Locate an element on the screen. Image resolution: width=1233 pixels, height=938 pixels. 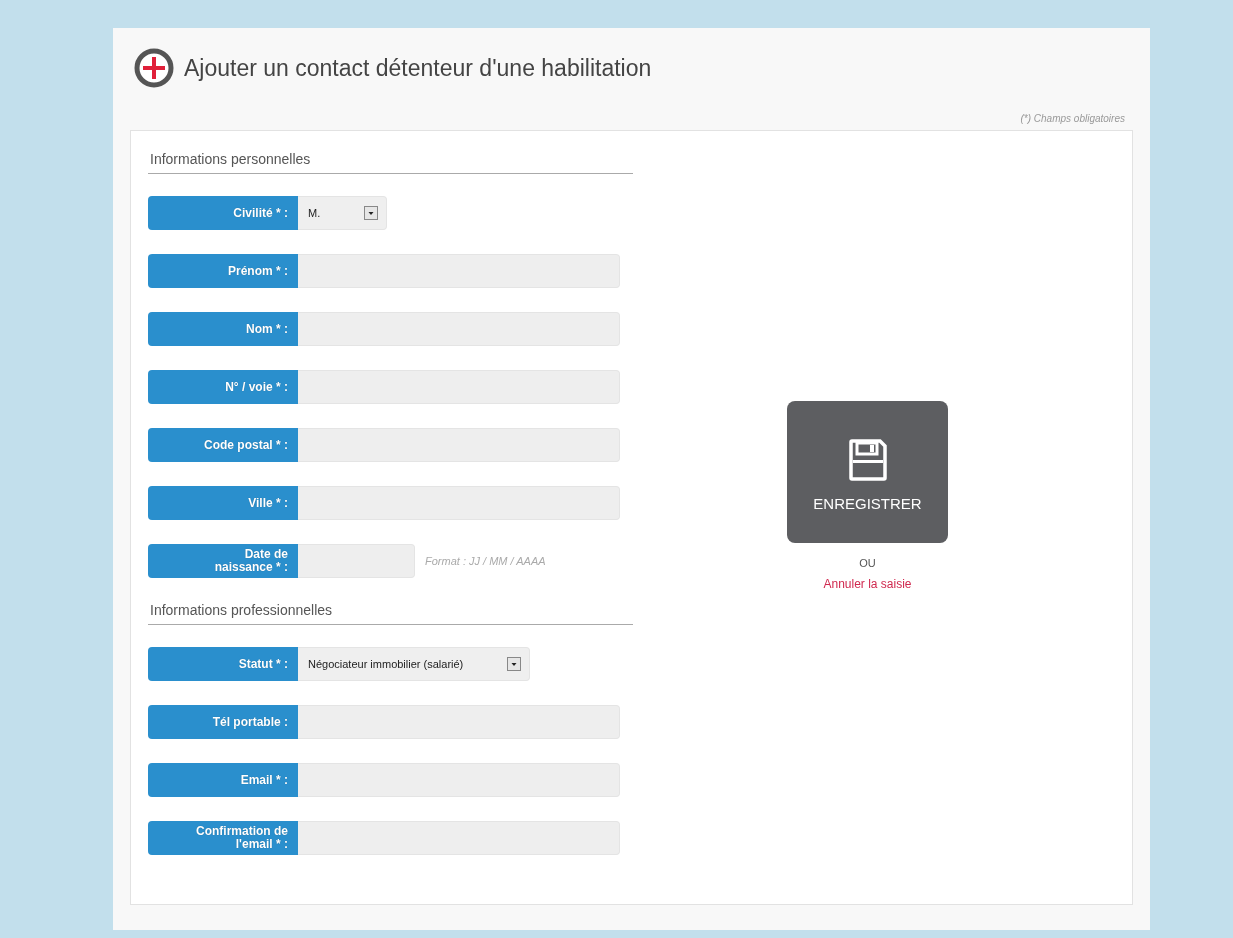
dropdown-field: M. is located at coordinates (343, 213).